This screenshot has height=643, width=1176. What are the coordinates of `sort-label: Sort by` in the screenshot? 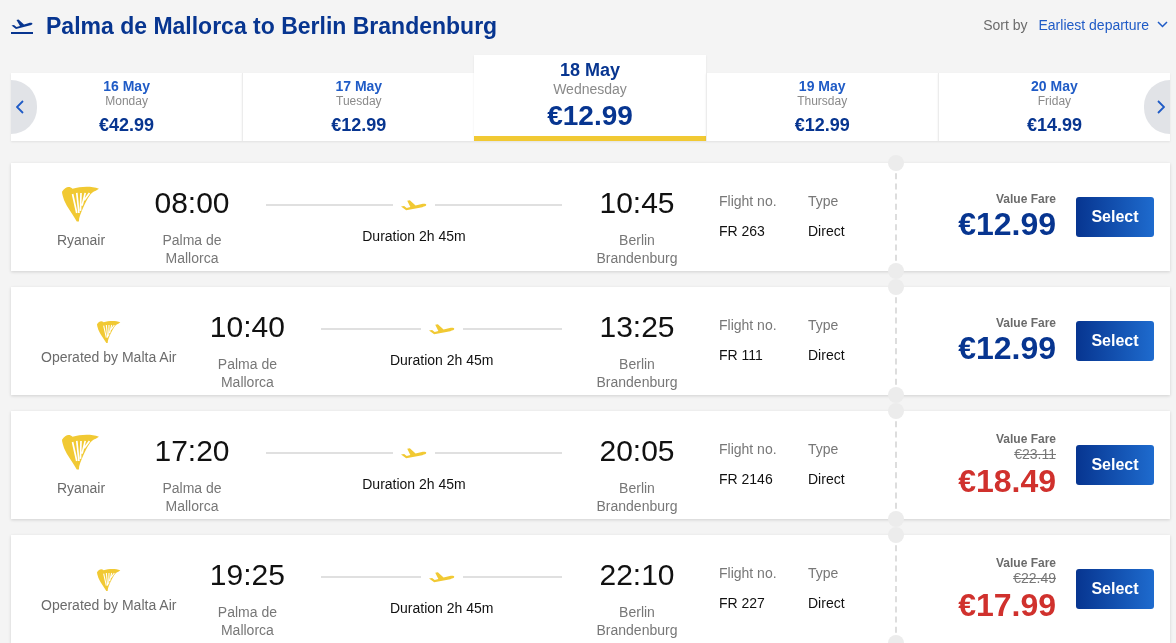 It's located at (1005, 24).